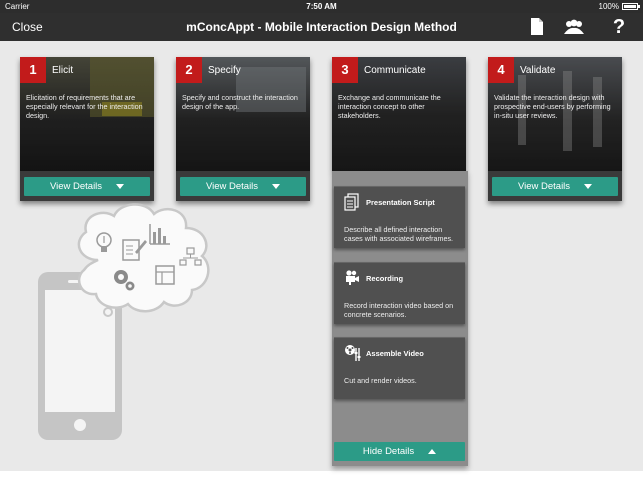 The height and width of the screenshot is (482, 643). Describe the element at coordinates (538, 70) in the screenshot. I see `phase-title: Validate` at that location.